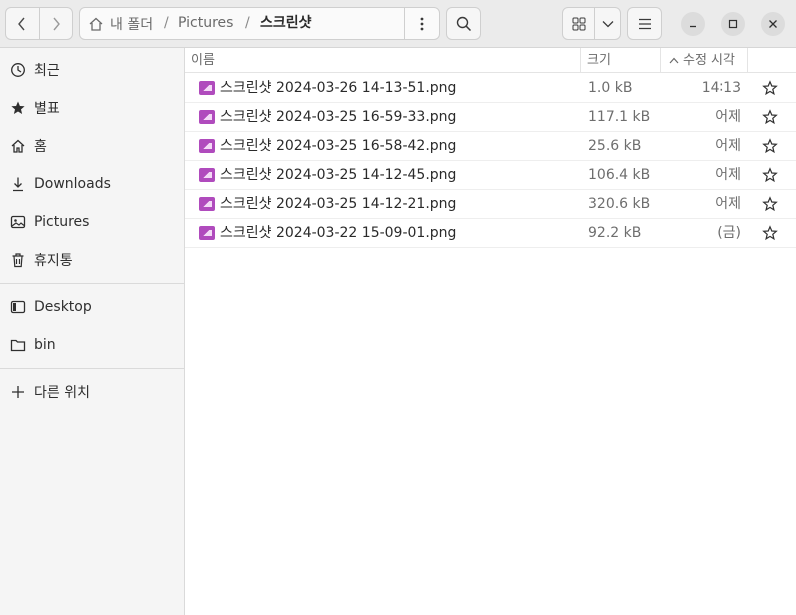 The width and height of the screenshot is (796, 615). I want to click on grid-view-button, so click(579, 23).